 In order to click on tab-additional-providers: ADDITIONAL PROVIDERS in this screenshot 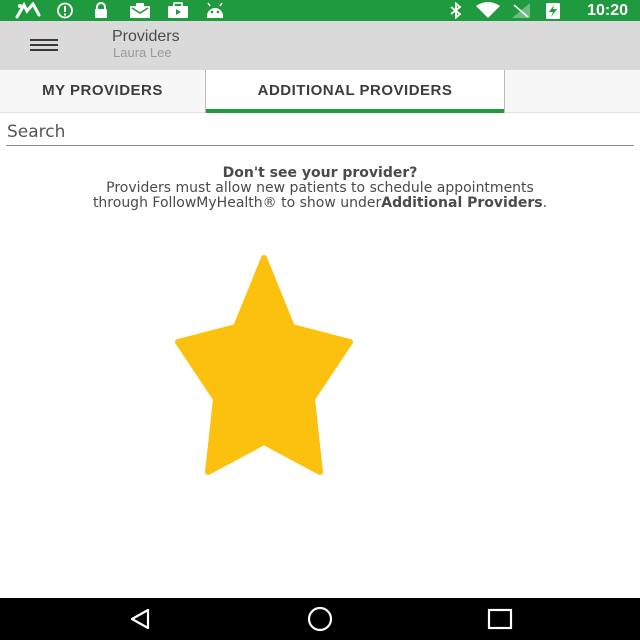, I will do `click(355, 91)`.